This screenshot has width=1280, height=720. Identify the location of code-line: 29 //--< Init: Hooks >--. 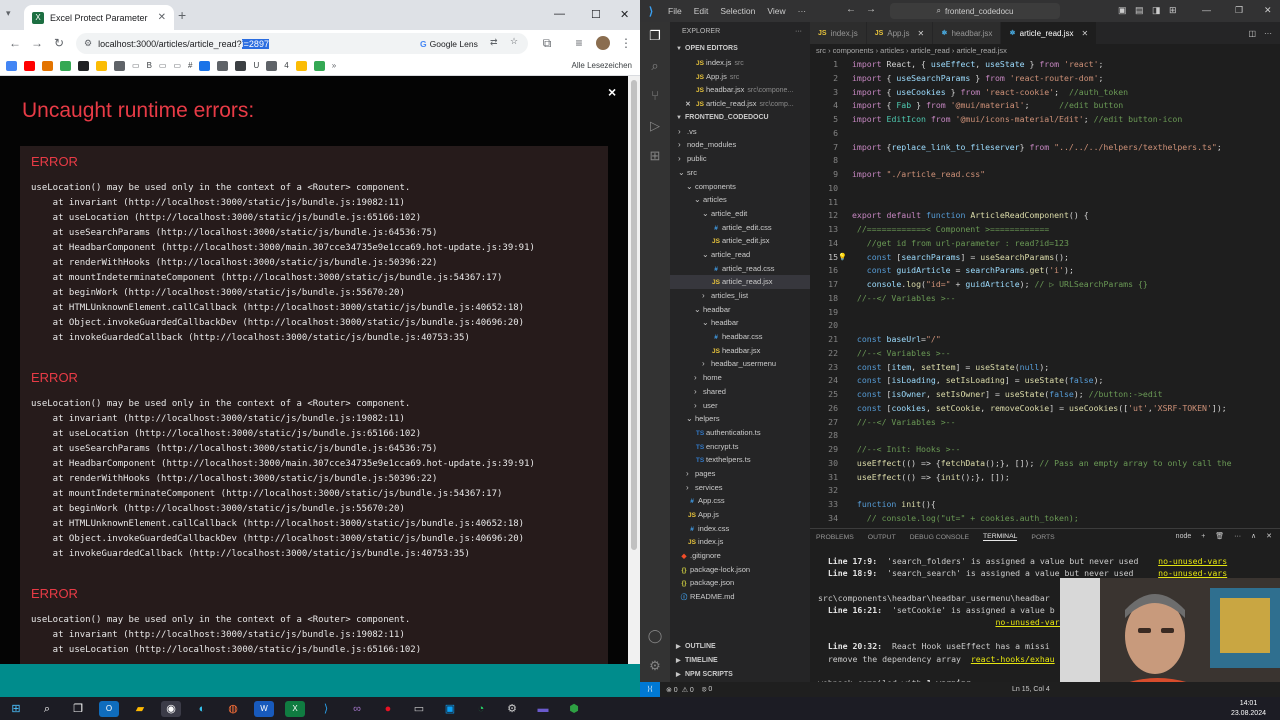
(1045, 450).